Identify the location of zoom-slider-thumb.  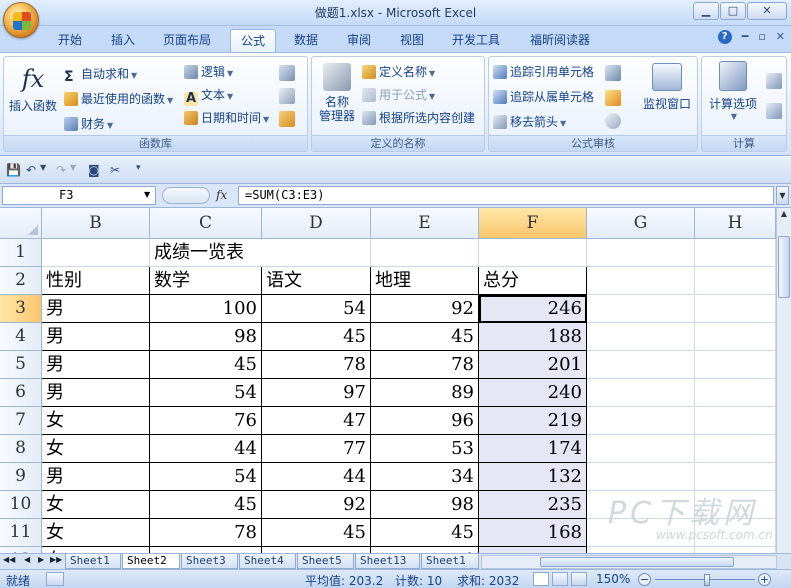
(707, 580).